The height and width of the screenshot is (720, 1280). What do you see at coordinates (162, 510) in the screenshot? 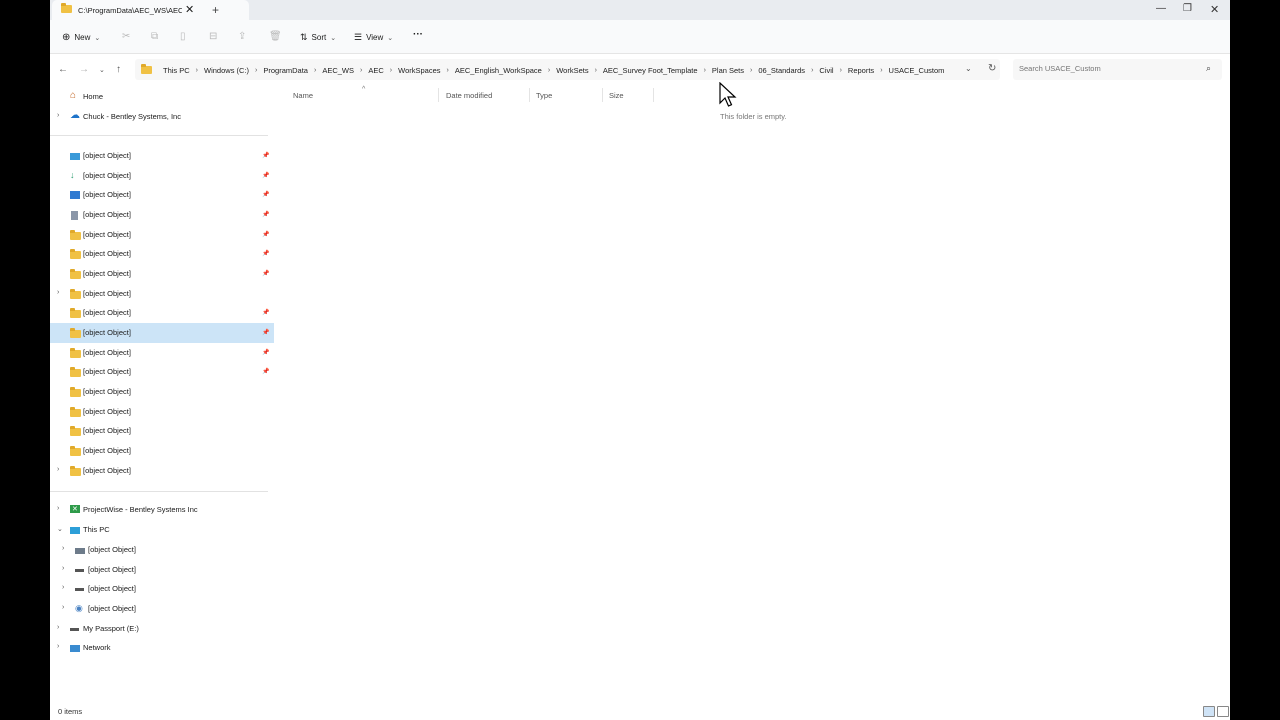
I see `sidebar-item-projectwise: › ✕ ProjectWise - Bentley Systems Inc` at bounding box center [162, 510].